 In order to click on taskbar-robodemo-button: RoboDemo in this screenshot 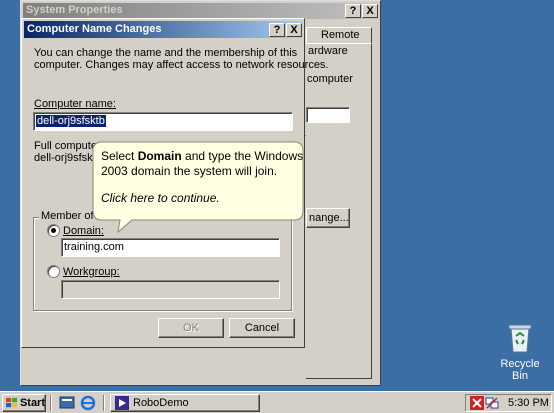, I will do `click(185, 403)`.